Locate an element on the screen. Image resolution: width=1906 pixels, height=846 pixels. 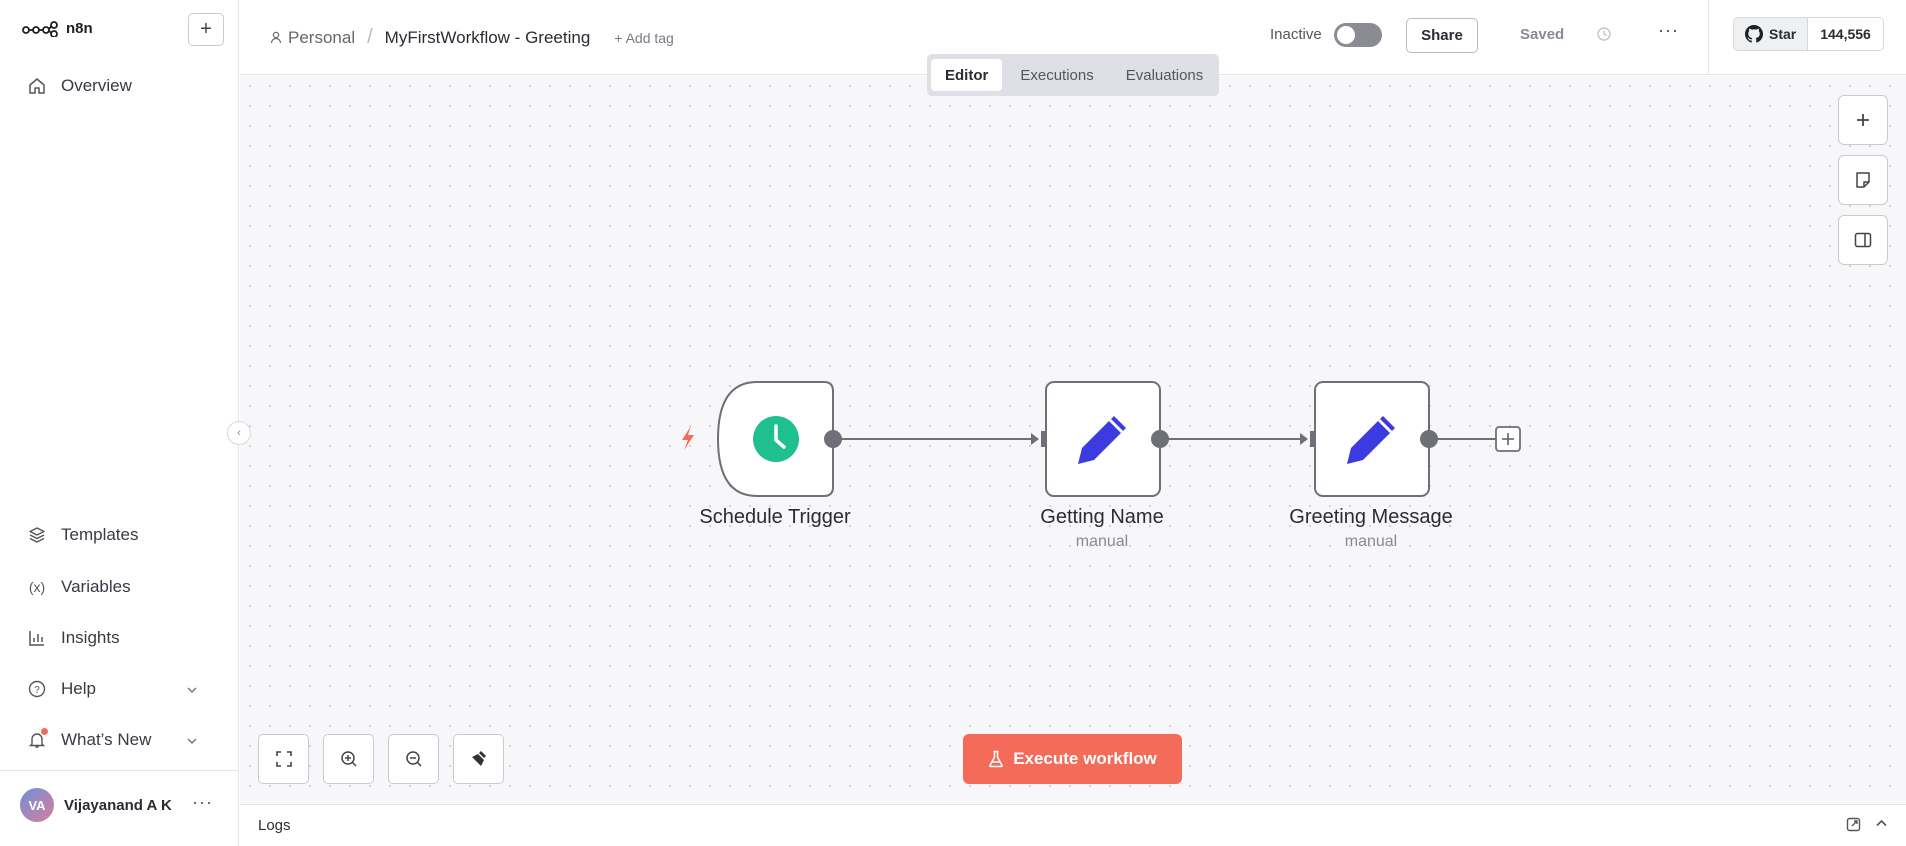
sidebar-item-whats-new: What’s New is located at coordinates (119, 740).